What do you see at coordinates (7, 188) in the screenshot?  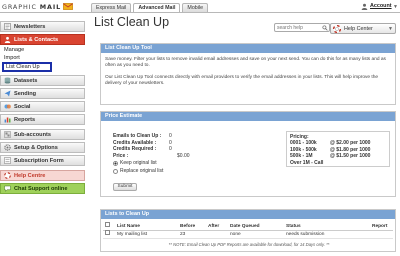 I see `chat-icon` at bounding box center [7, 188].